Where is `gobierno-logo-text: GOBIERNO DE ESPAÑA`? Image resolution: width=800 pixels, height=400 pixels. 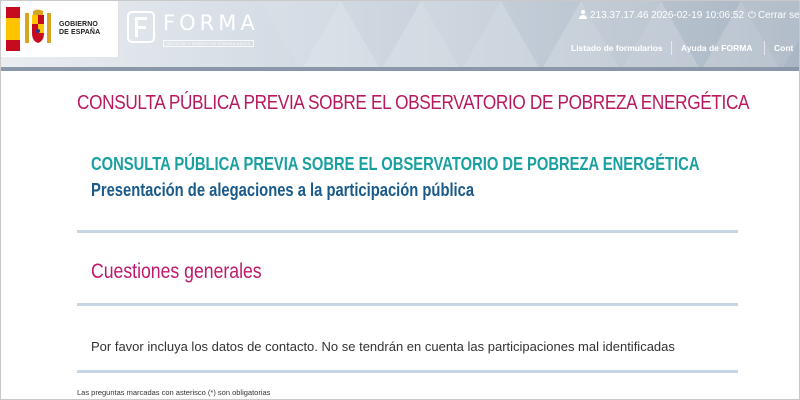
gobierno-logo-text: GOBIERNO DE ESPAÑA is located at coordinates (79, 29).